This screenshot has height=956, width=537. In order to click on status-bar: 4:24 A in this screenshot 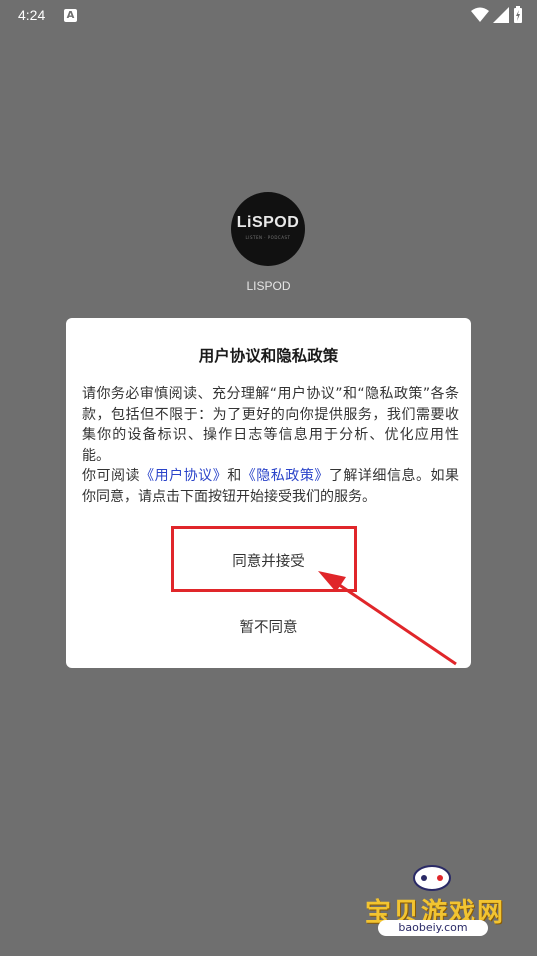, I will do `click(268, 16)`.